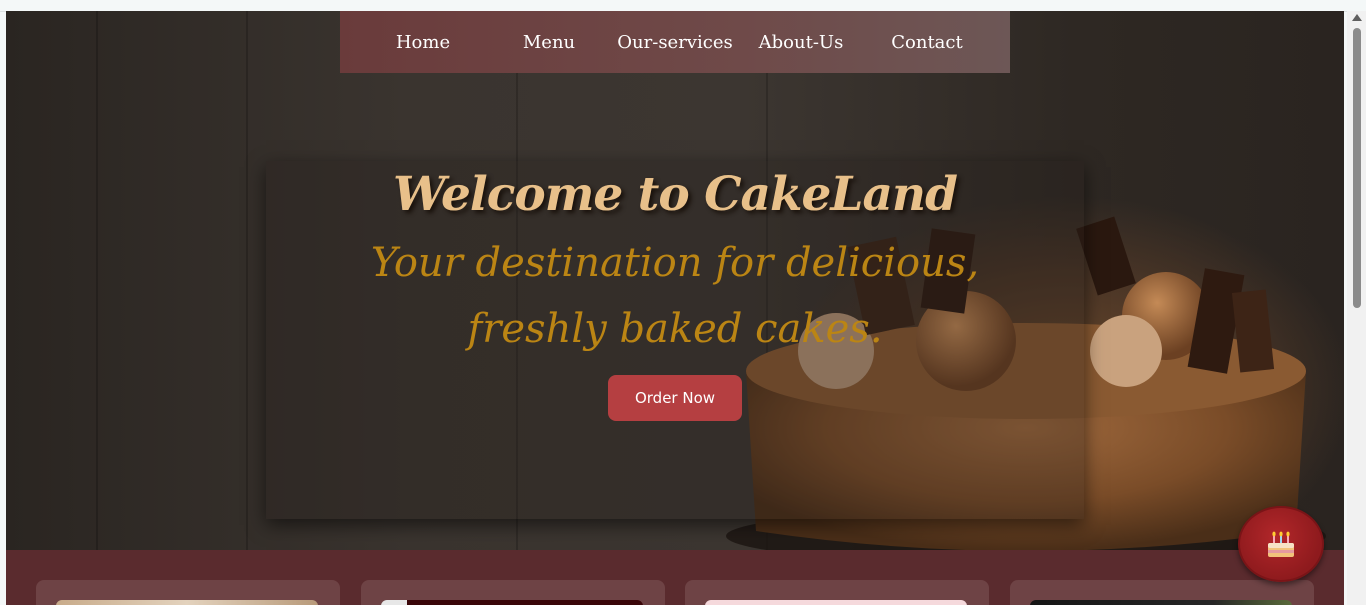  What do you see at coordinates (423, 42) in the screenshot?
I see `nav-home: Home` at bounding box center [423, 42].